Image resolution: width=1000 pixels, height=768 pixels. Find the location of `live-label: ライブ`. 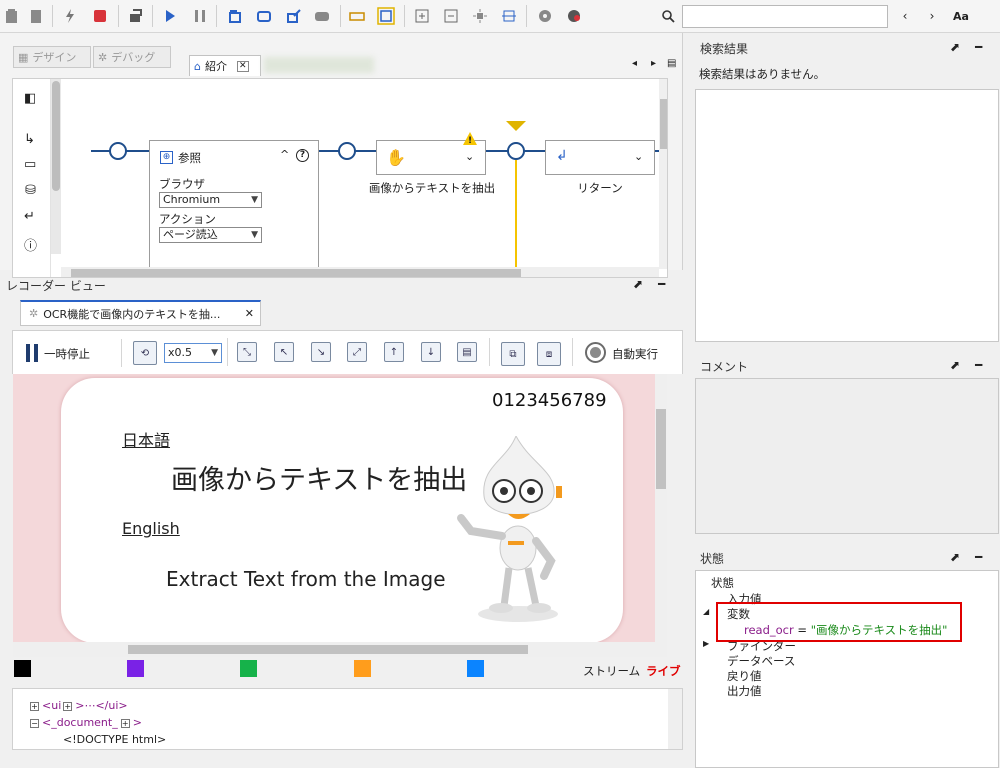

live-label: ライブ is located at coordinates (663, 671).